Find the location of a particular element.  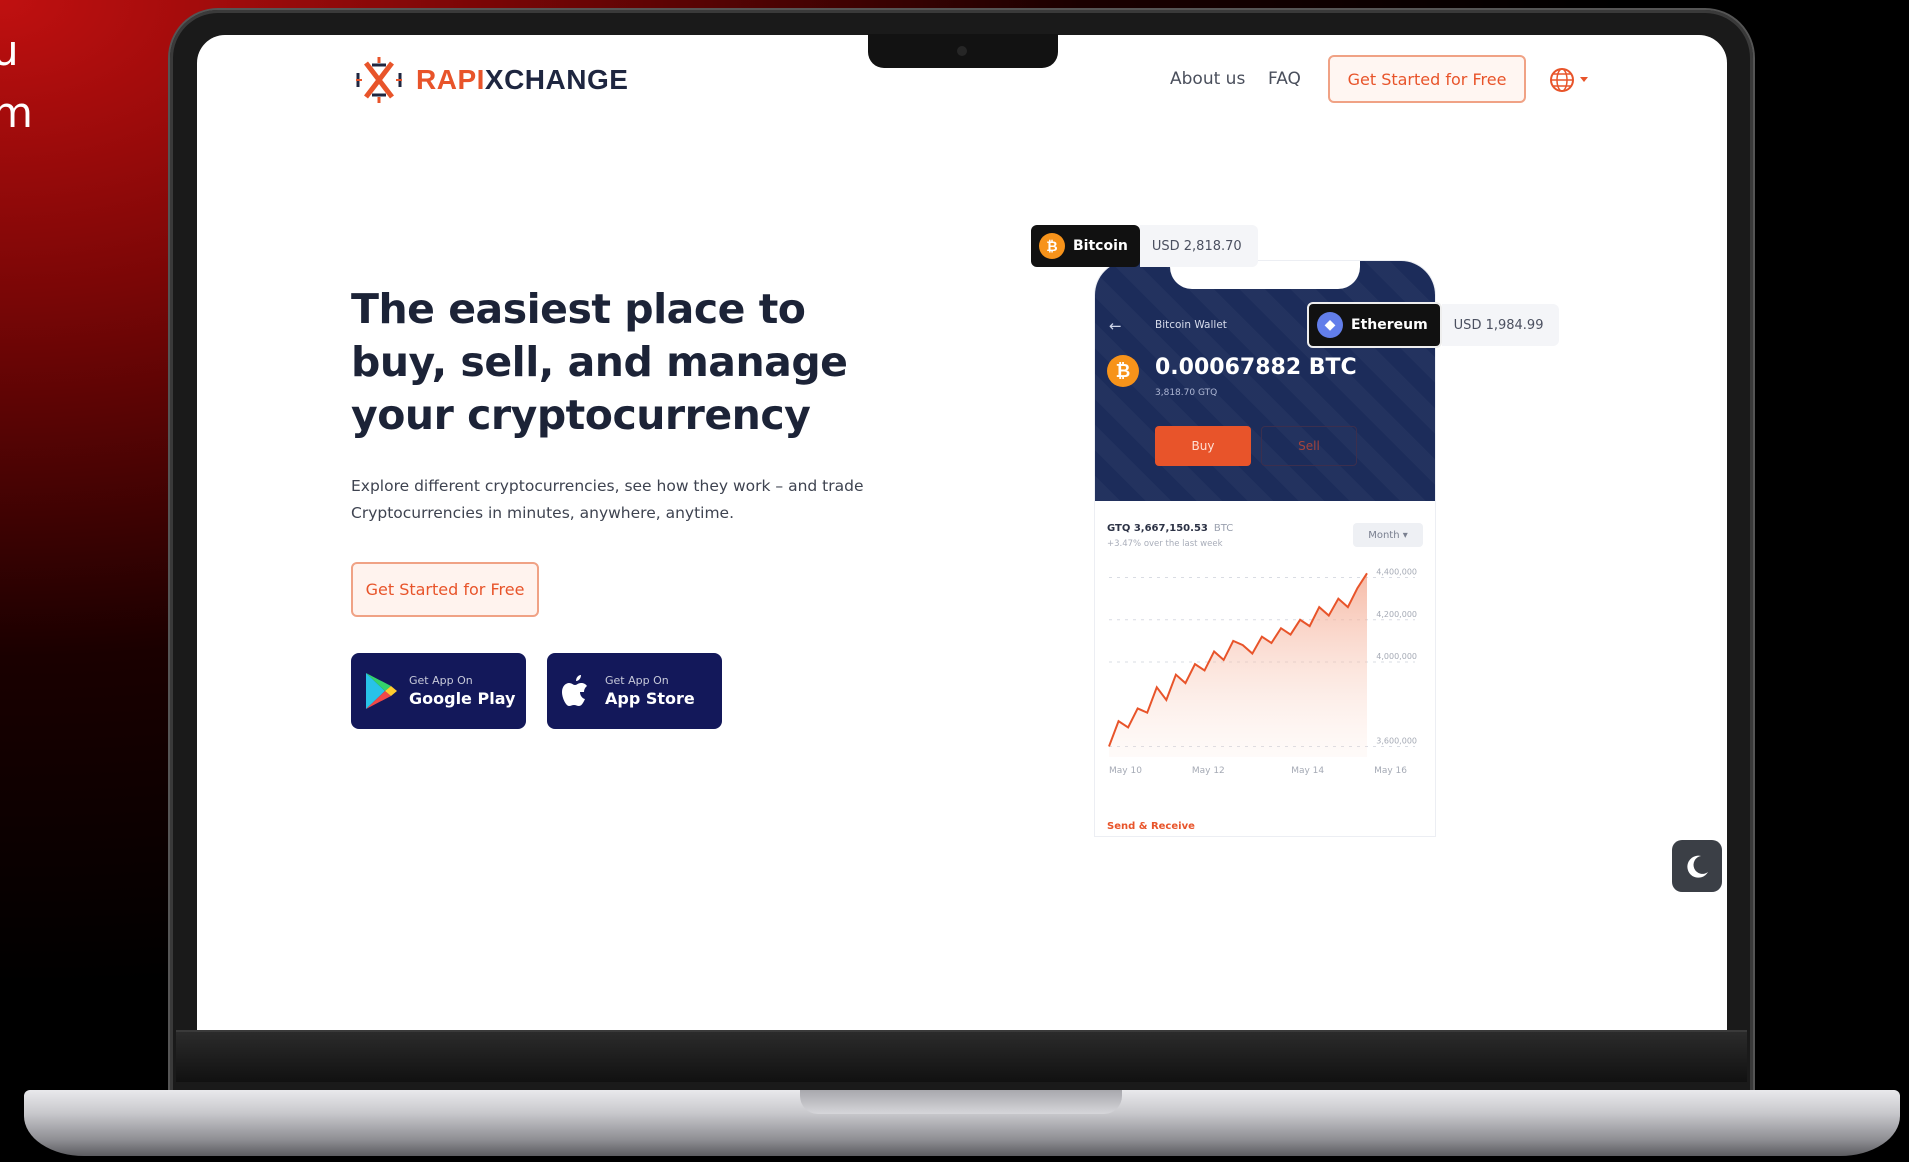

bitcoin-name: Bitcoin is located at coordinates (1100, 246).